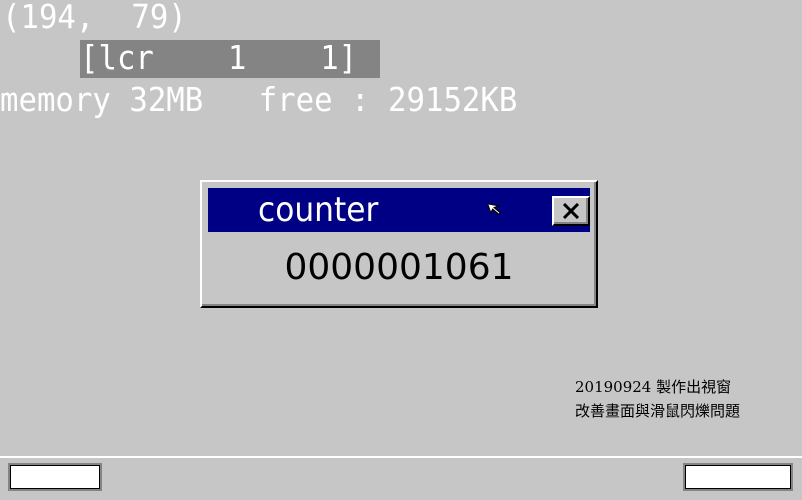 The width and height of the screenshot is (802, 500). I want to click on counter-window: counter 0000001061, so click(399, 244).